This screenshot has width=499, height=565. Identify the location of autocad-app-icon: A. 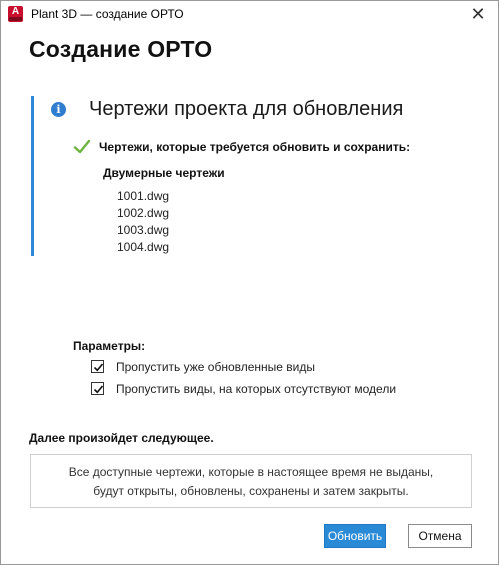
(15, 14).